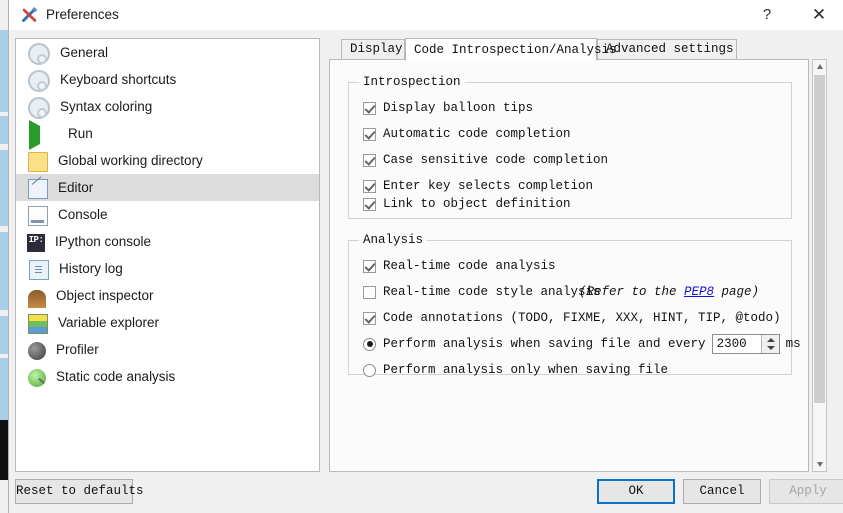 Image resolution: width=843 pixels, height=513 pixels. What do you see at coordinates (130, 160) in the screenshot?
I see `sidebar-item-label: Global working directory` at bounding box center [130, 160].